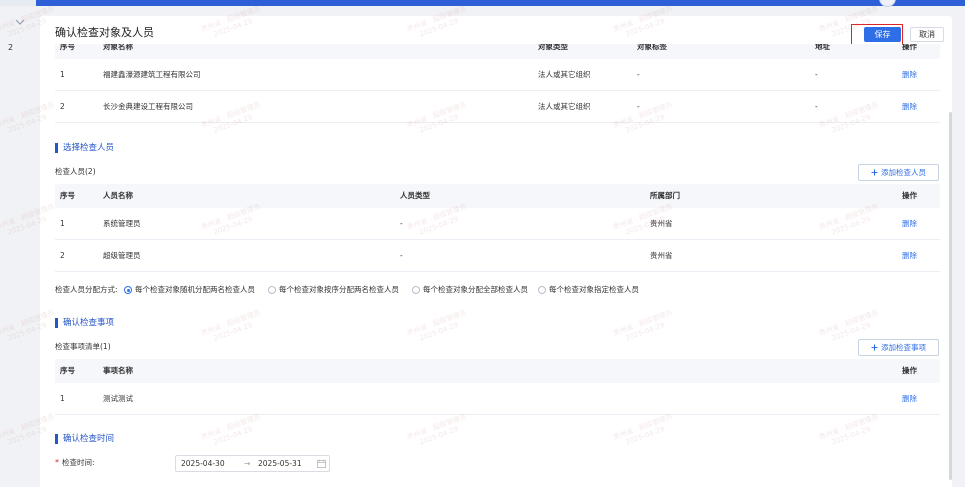  What do you see at coordinates (652, 47) in the screenshot?
I see `col-object-tag: 对象标签` at bounding box center [652, 47].